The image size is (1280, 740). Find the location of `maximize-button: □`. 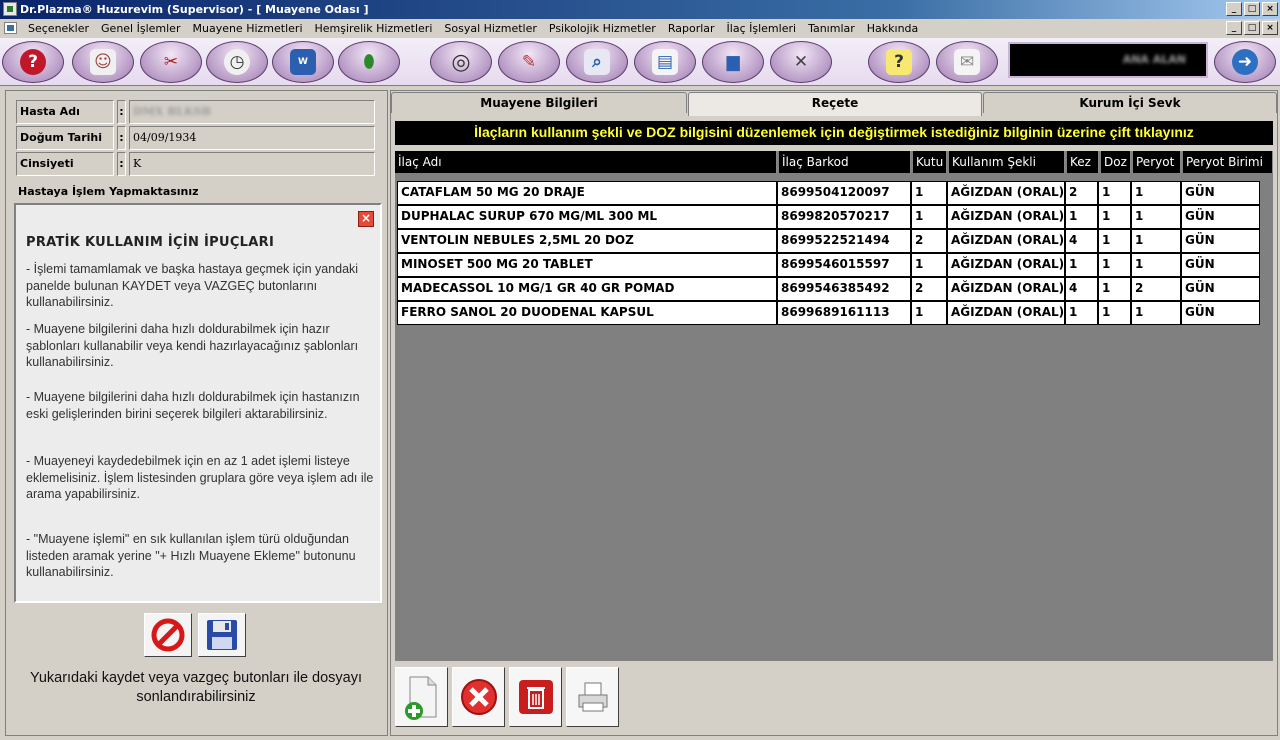

maximize-button: □ is located at coordinates (1252, 9).